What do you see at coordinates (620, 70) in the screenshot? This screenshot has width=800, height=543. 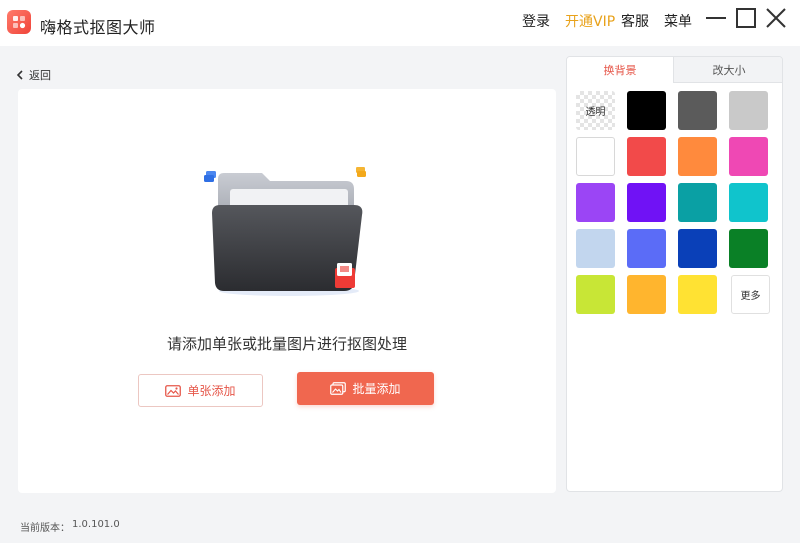 I see `tab-change-background: 换背景` at bounding box center [620, 70].